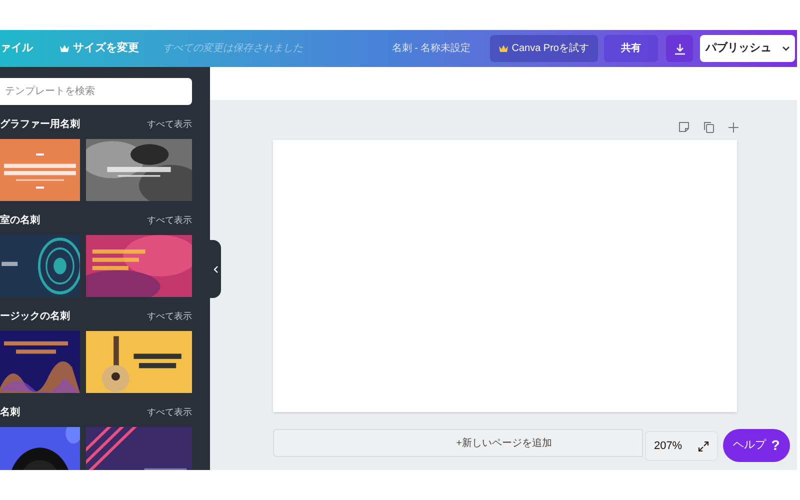  I want to click on search-field: テンプレートを検索, so click(96, 91).